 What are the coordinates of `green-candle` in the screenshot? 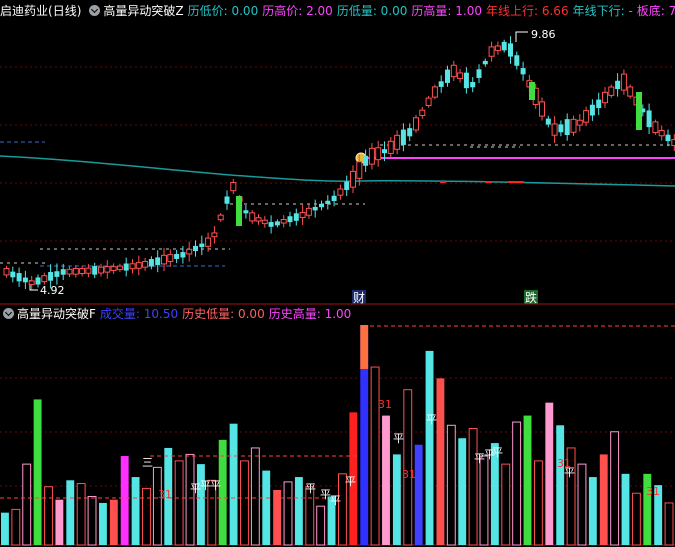 It's located at (639, 111).